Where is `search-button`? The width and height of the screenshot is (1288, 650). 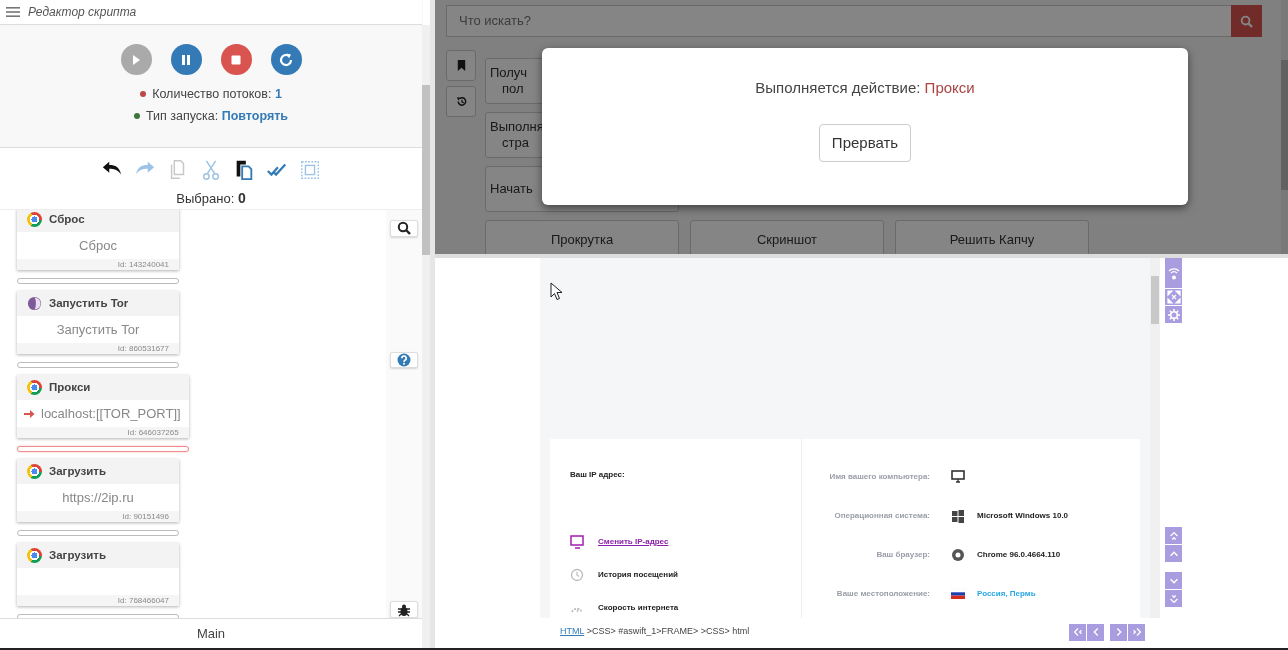
search-button is located at coordinates (404, 228).